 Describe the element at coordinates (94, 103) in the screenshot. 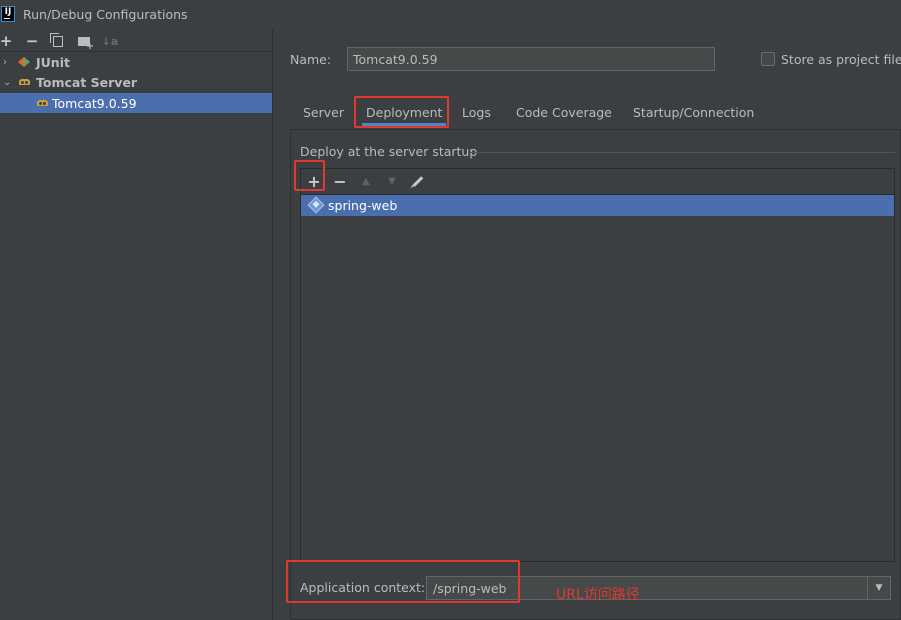

I see `tree-item-label: Tomcat9.0.59` at that location.